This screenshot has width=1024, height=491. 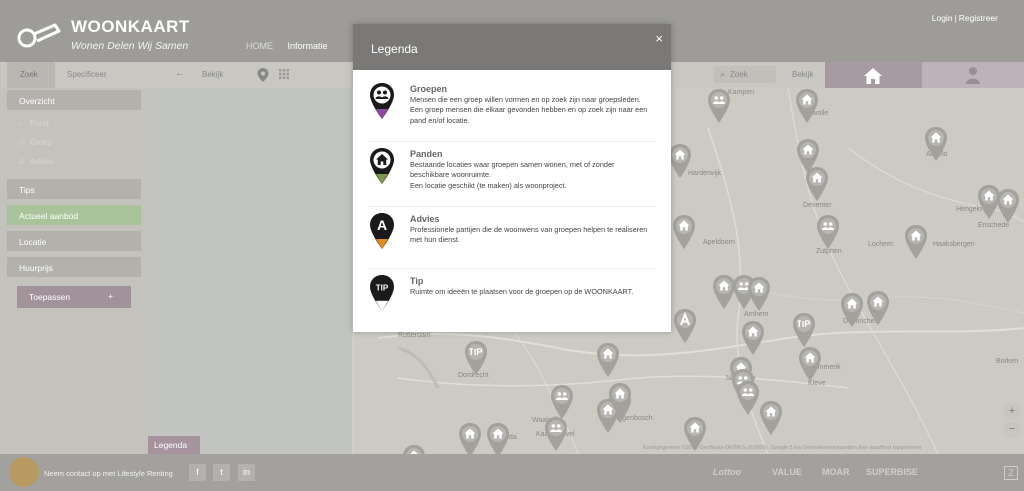 What do you see at coordinates (87, 74) in the screenshot?
I see `tab-specificeer: Specificeer` at bounding box center [87, 74].